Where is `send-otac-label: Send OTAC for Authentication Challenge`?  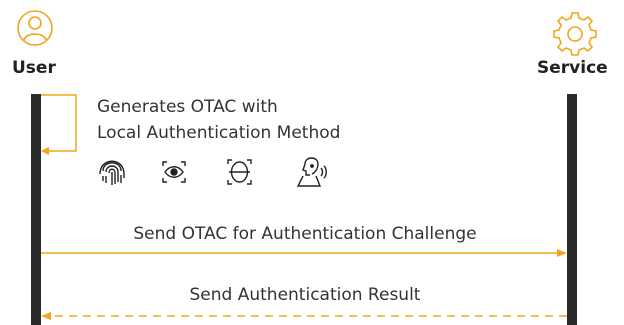
send-otac-label: Send OTAC for Authentication Challenge is located at coordinates (305, 234).